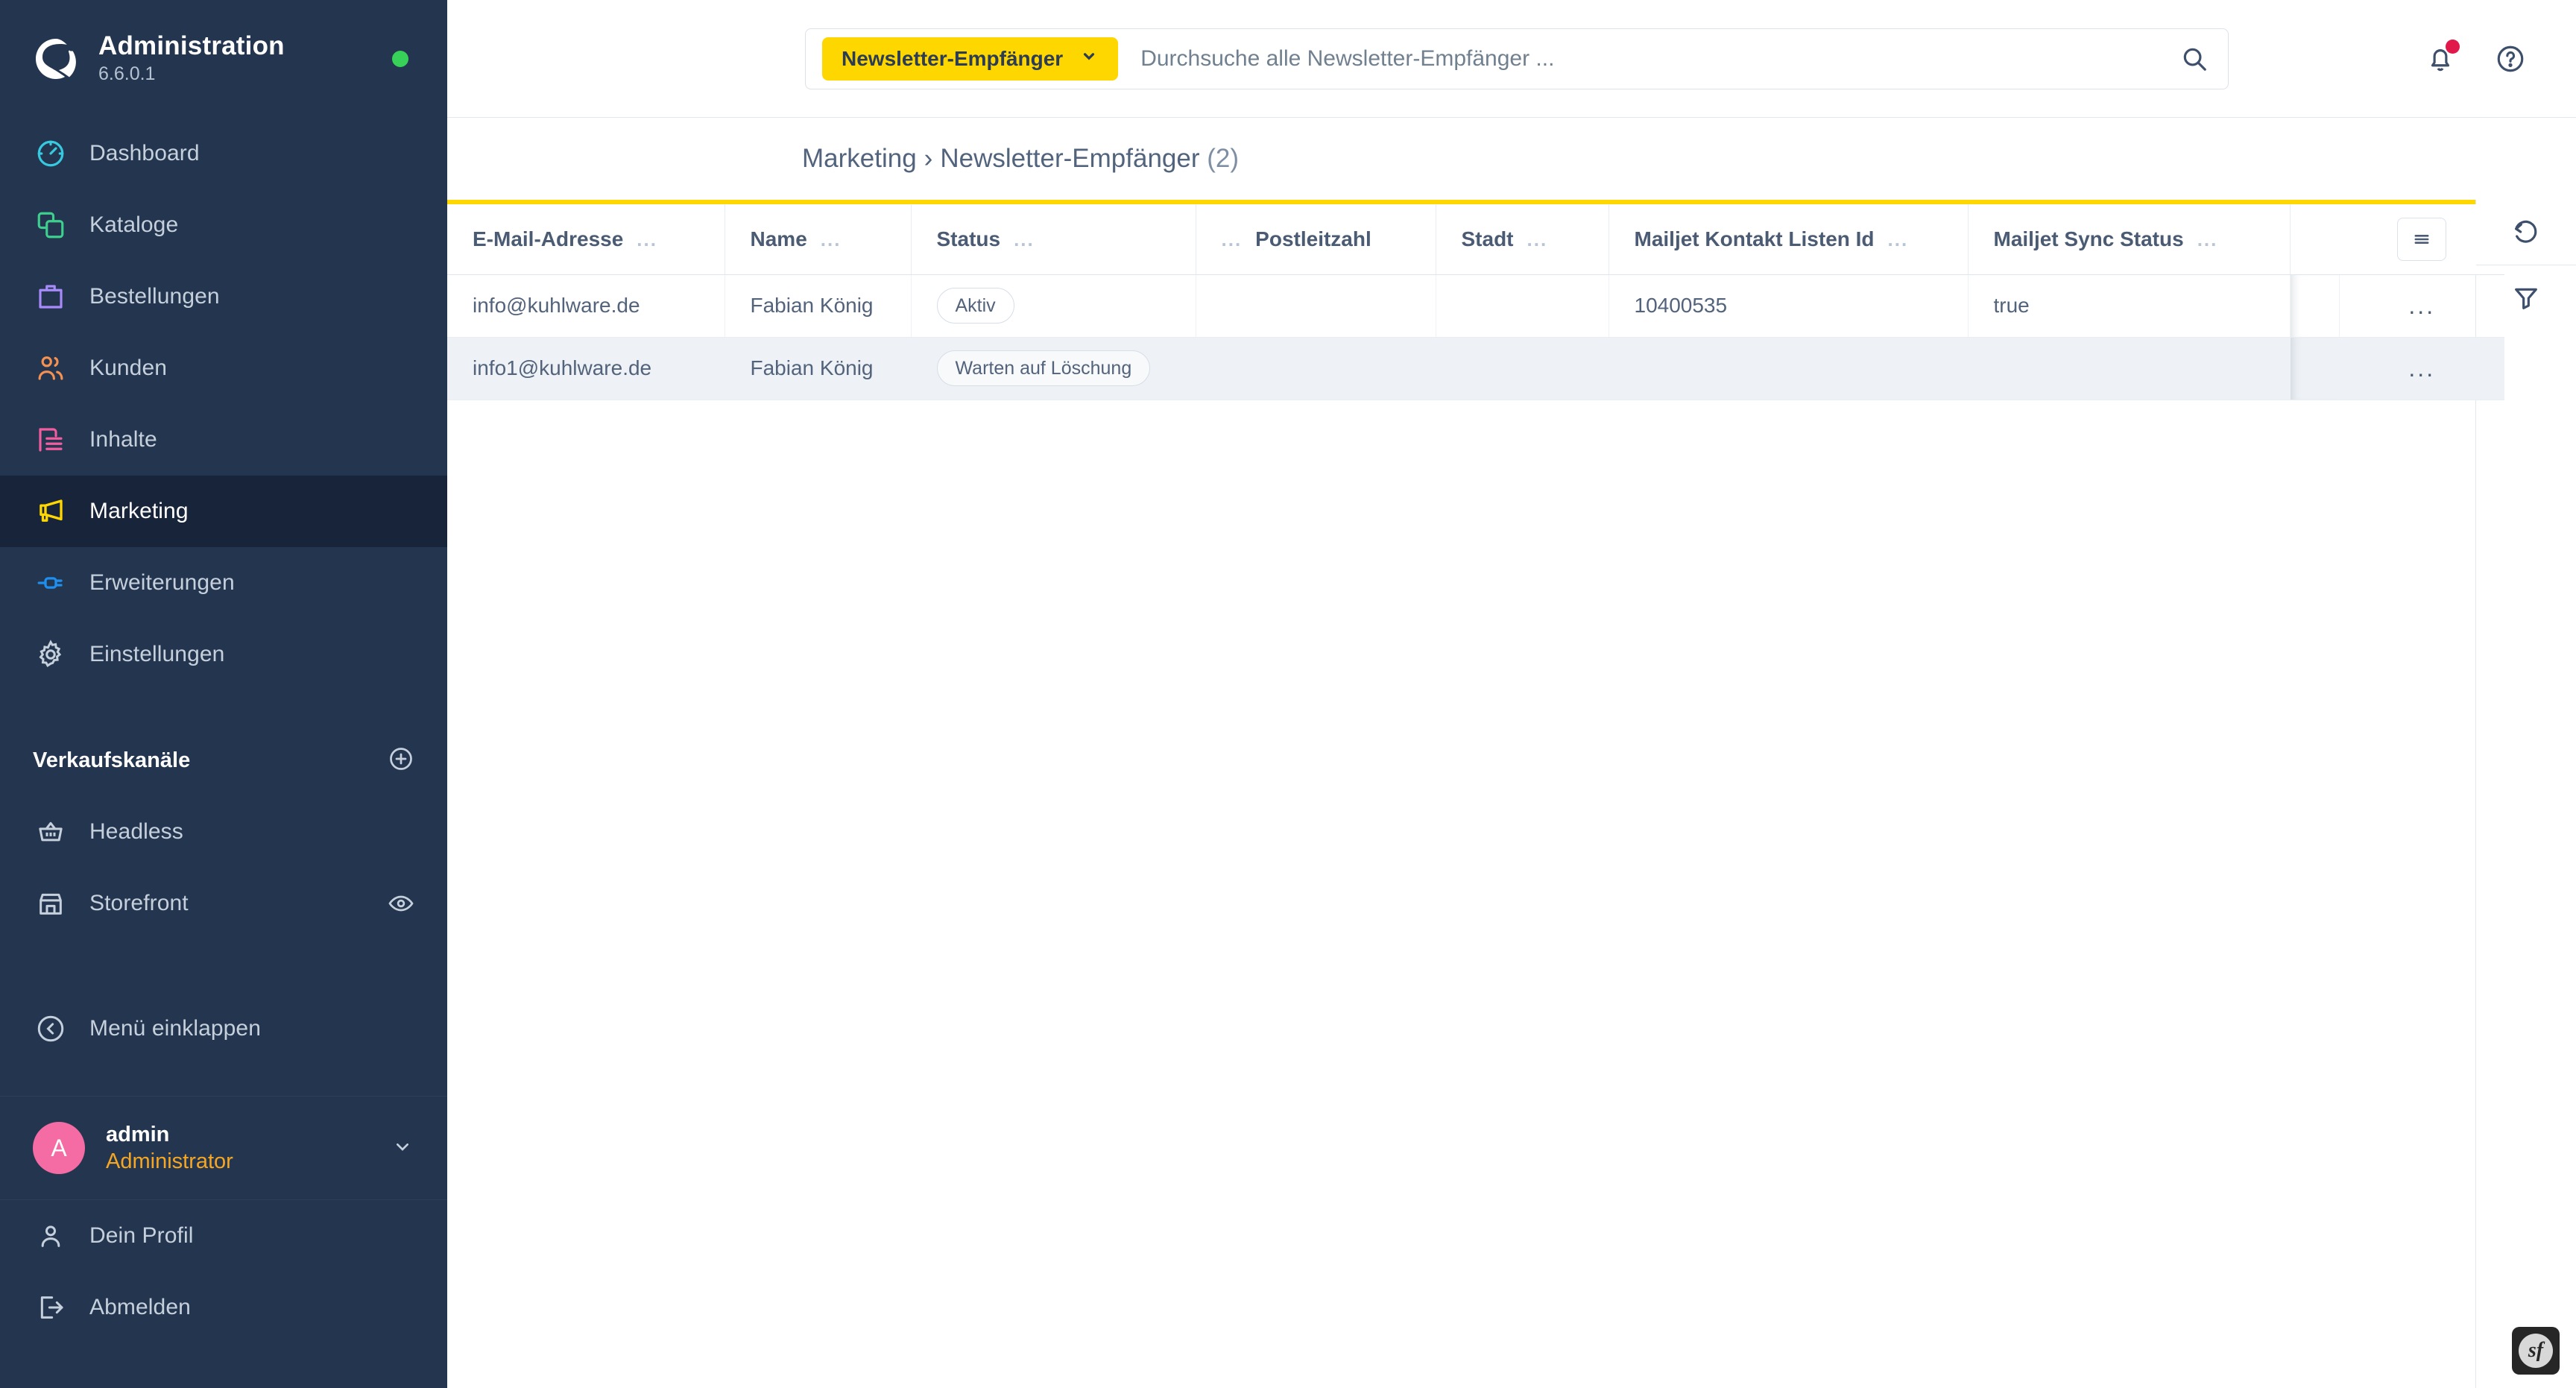 Image resolution: width=2576 pixels, height=1388 pixels. Describe the element at coordinates (1754, 239) in the screenshot. I see `column-label: Mailjet Kontakt Listen Id` at that location.